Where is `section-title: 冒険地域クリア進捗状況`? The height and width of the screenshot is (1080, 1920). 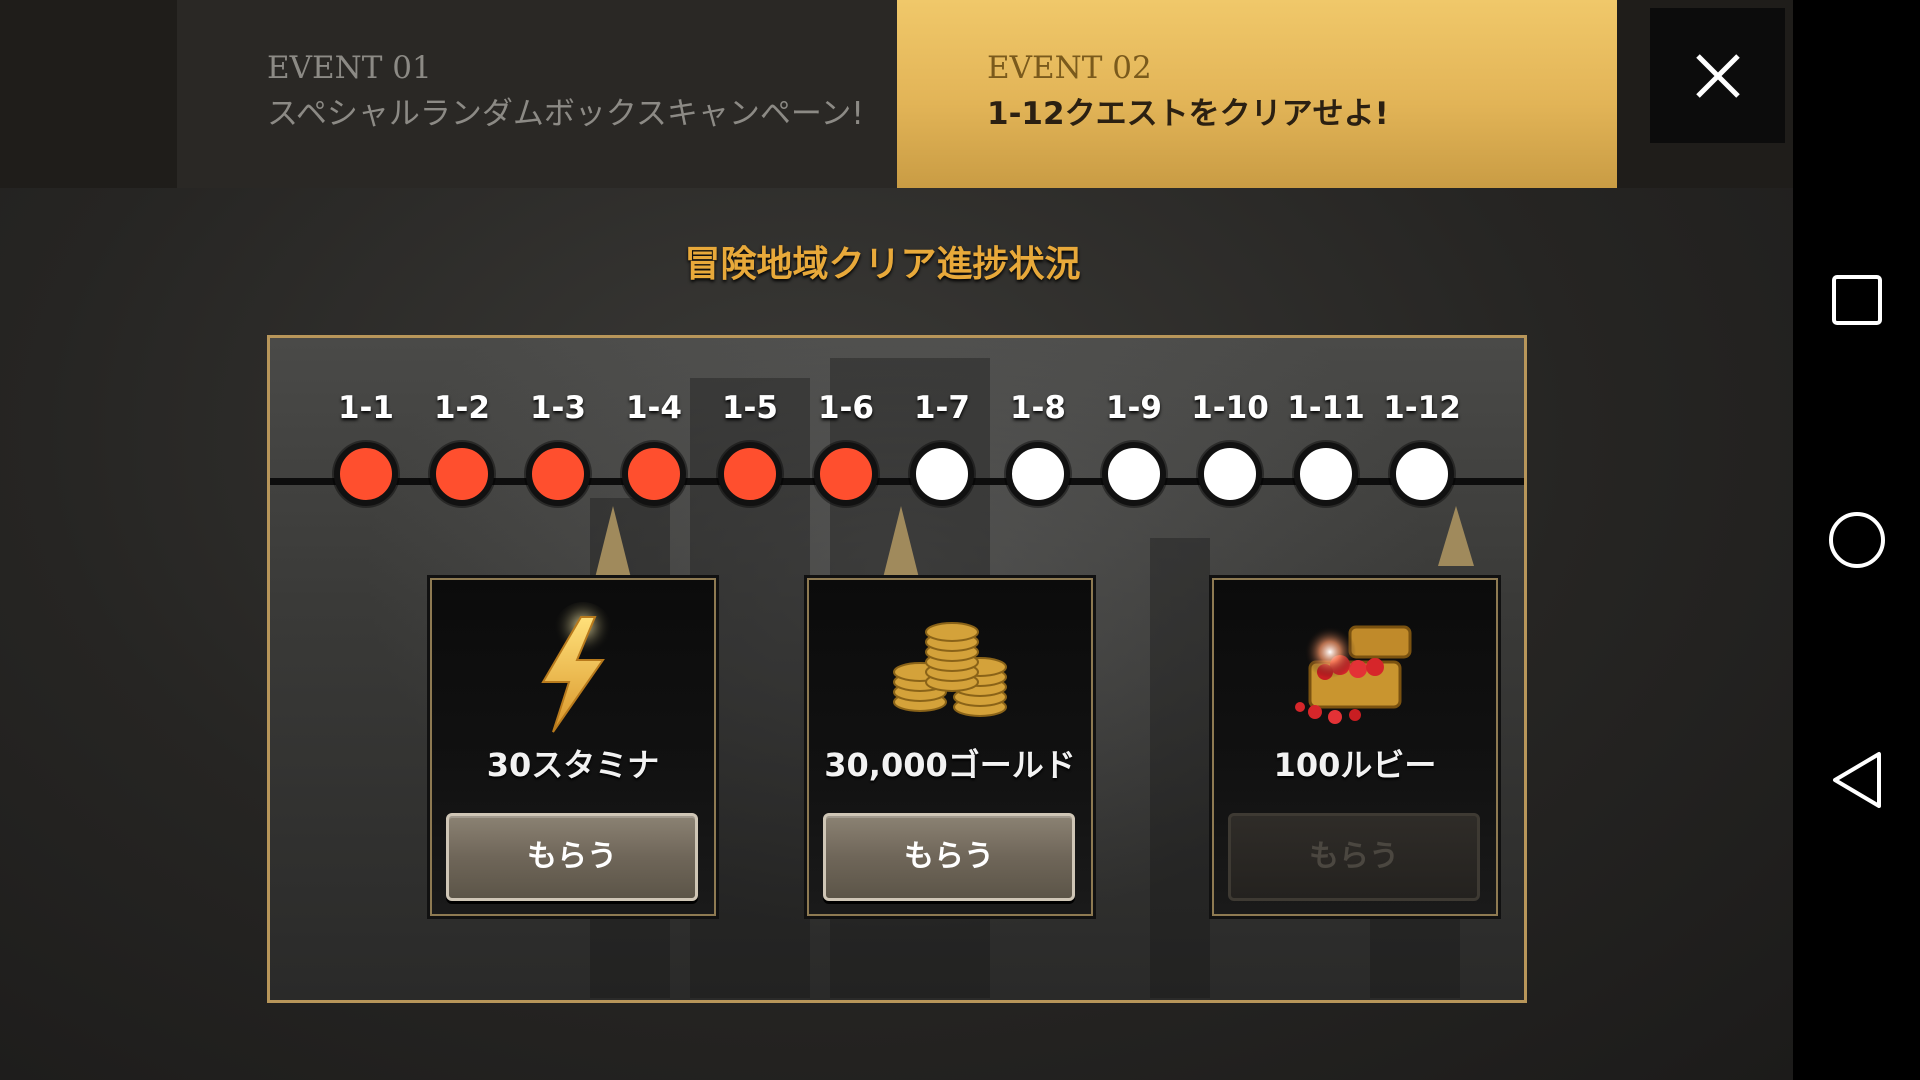 section-title: 冒険地域クリア進捗状況 is located at coordinates (882, 264).